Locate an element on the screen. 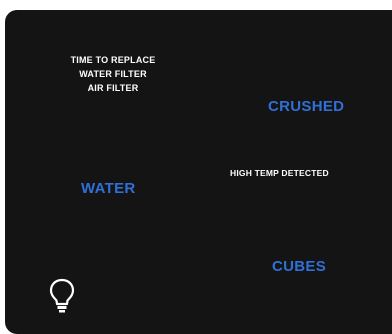  filter-replace-alert: TIME TO REPLACE WATER FILTER AIR FILTER is located at coordinates (113, 74).